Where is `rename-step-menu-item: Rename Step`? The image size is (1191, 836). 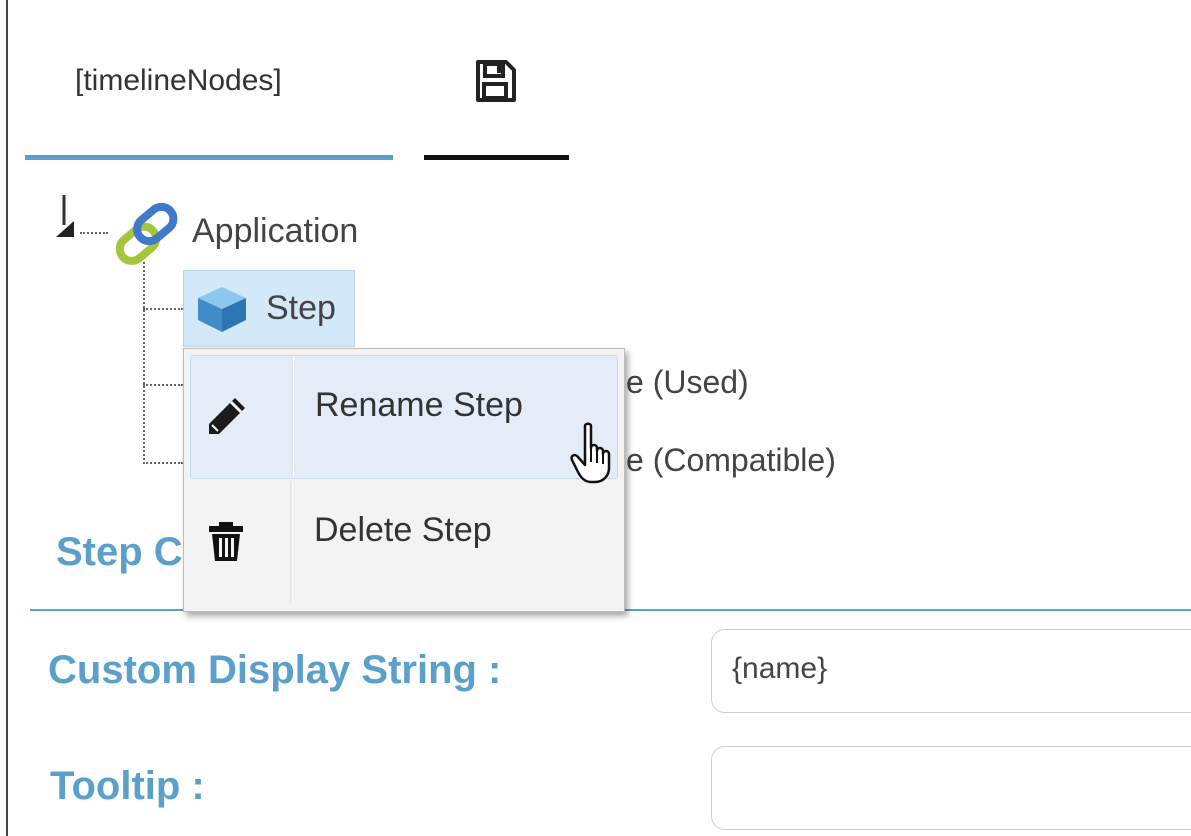 rename-step-menu-item: Rename Step is located at coordinates (404, 417).